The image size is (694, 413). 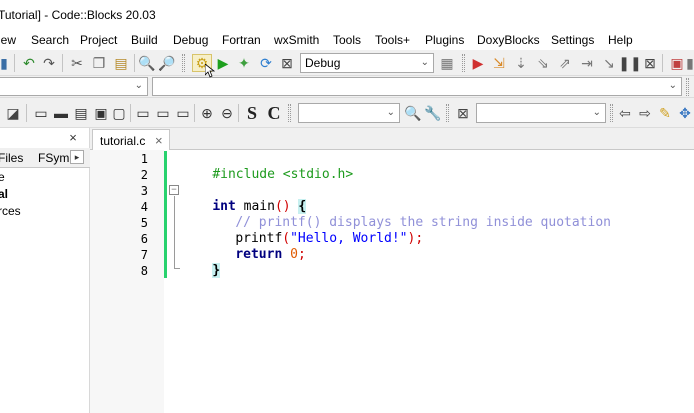 I want to click on shape-rect-icon: ▭, so click(x=41, y=113).